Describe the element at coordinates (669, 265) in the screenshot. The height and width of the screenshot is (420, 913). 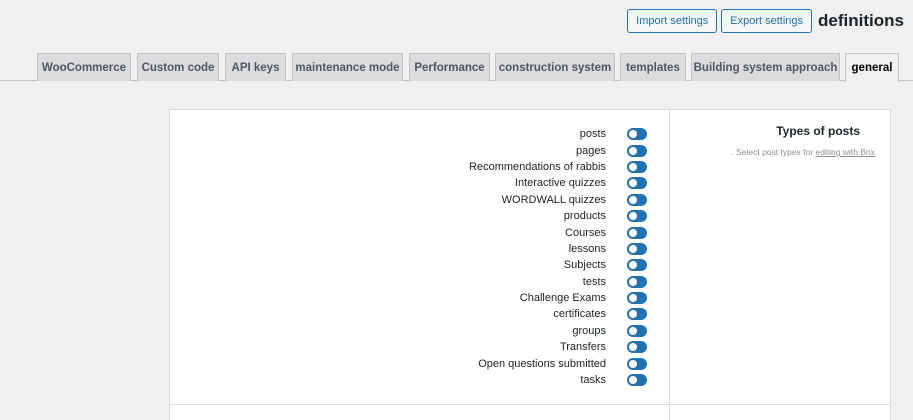
I see `column-divider` at that location.